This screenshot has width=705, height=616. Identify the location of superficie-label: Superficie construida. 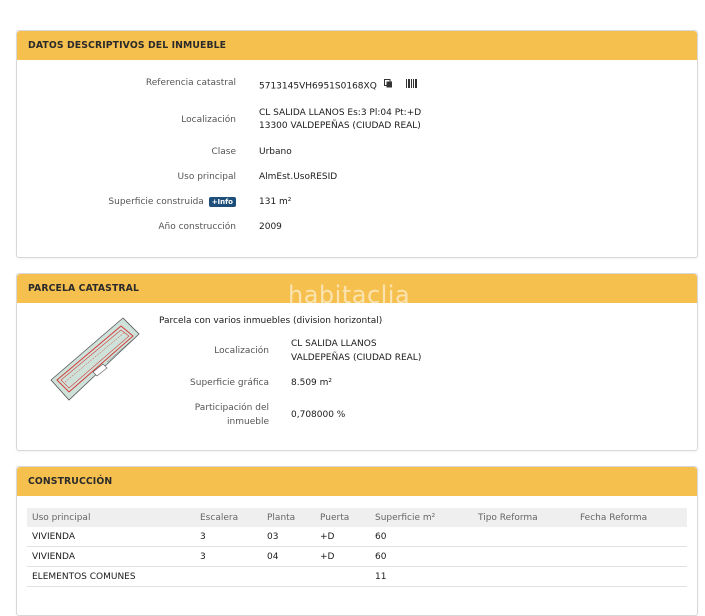
(156, 202).